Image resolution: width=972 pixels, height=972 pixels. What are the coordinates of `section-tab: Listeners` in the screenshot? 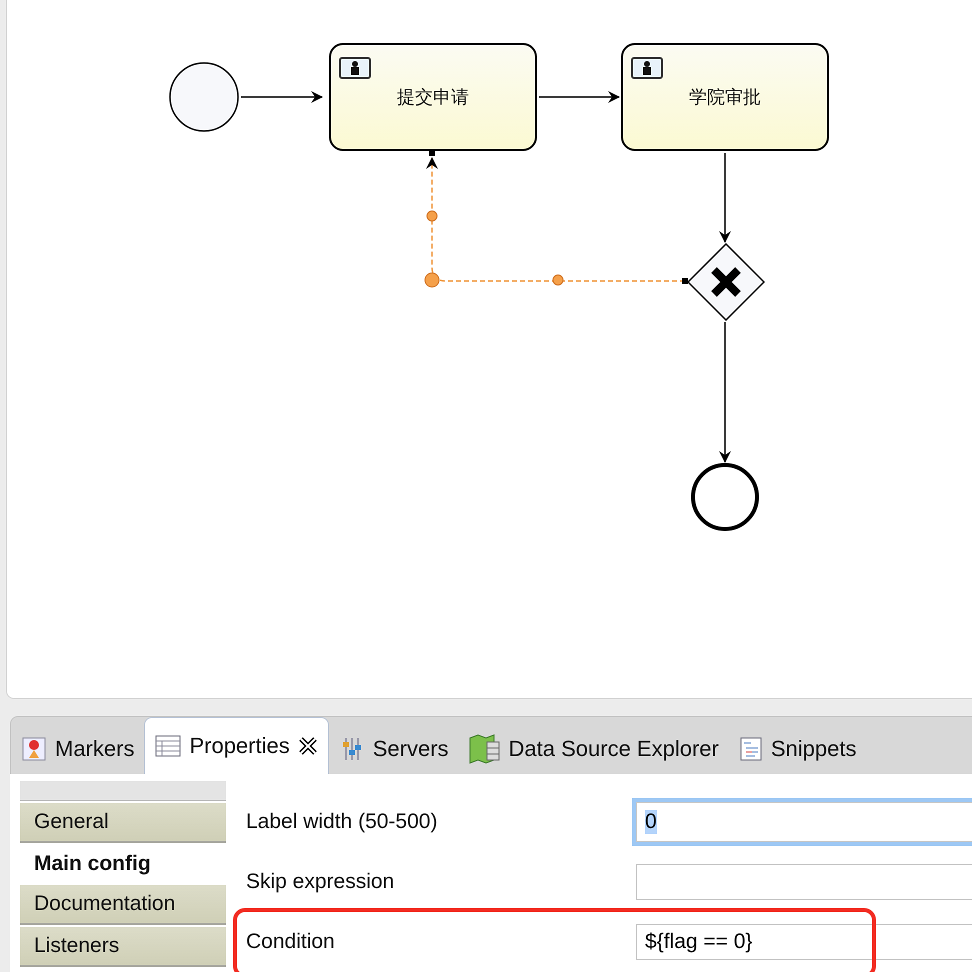 It's located at (123, 947).